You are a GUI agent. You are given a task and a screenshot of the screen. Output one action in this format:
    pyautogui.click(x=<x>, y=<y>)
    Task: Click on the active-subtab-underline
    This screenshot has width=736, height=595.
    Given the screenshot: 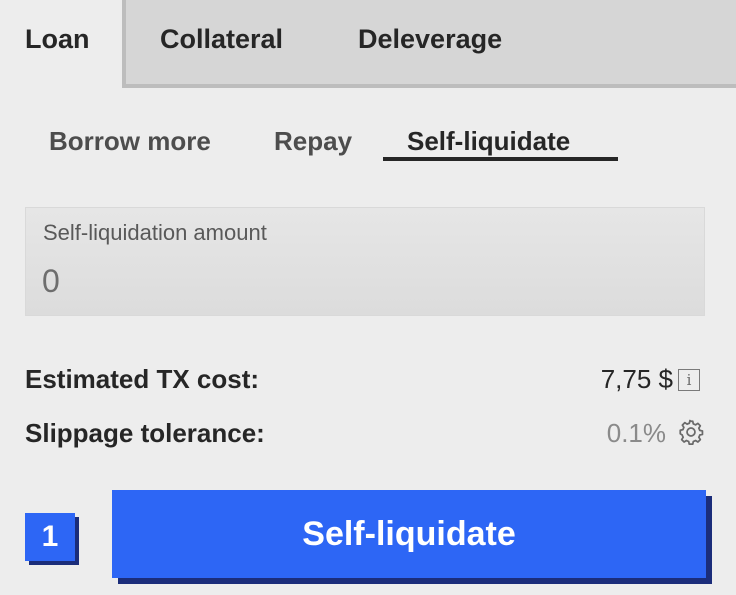 What is the action you would take?
    pyautogui.click(x=500, y=159)
    